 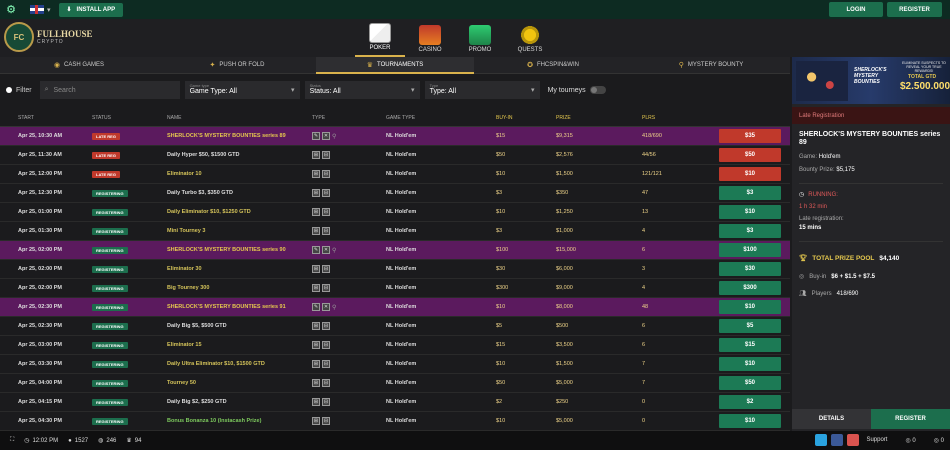 I want to click on late-registration-header: Late Registration, so click(x=871, y=115).